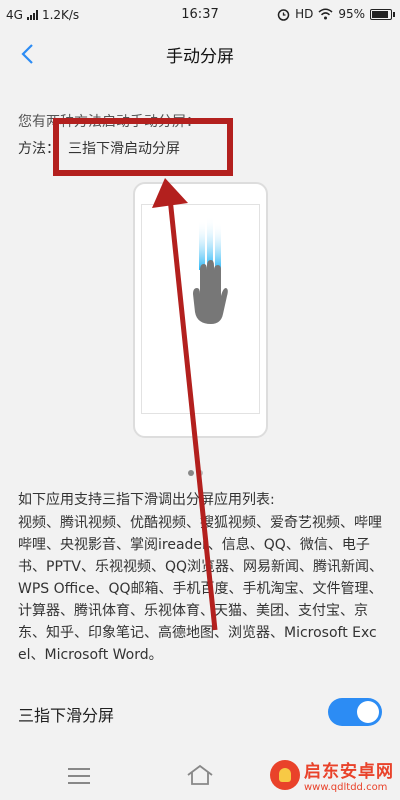  Describe the element at coordinates (39, 149) in the screenshot. I see `method-label: 方法：` at that location.